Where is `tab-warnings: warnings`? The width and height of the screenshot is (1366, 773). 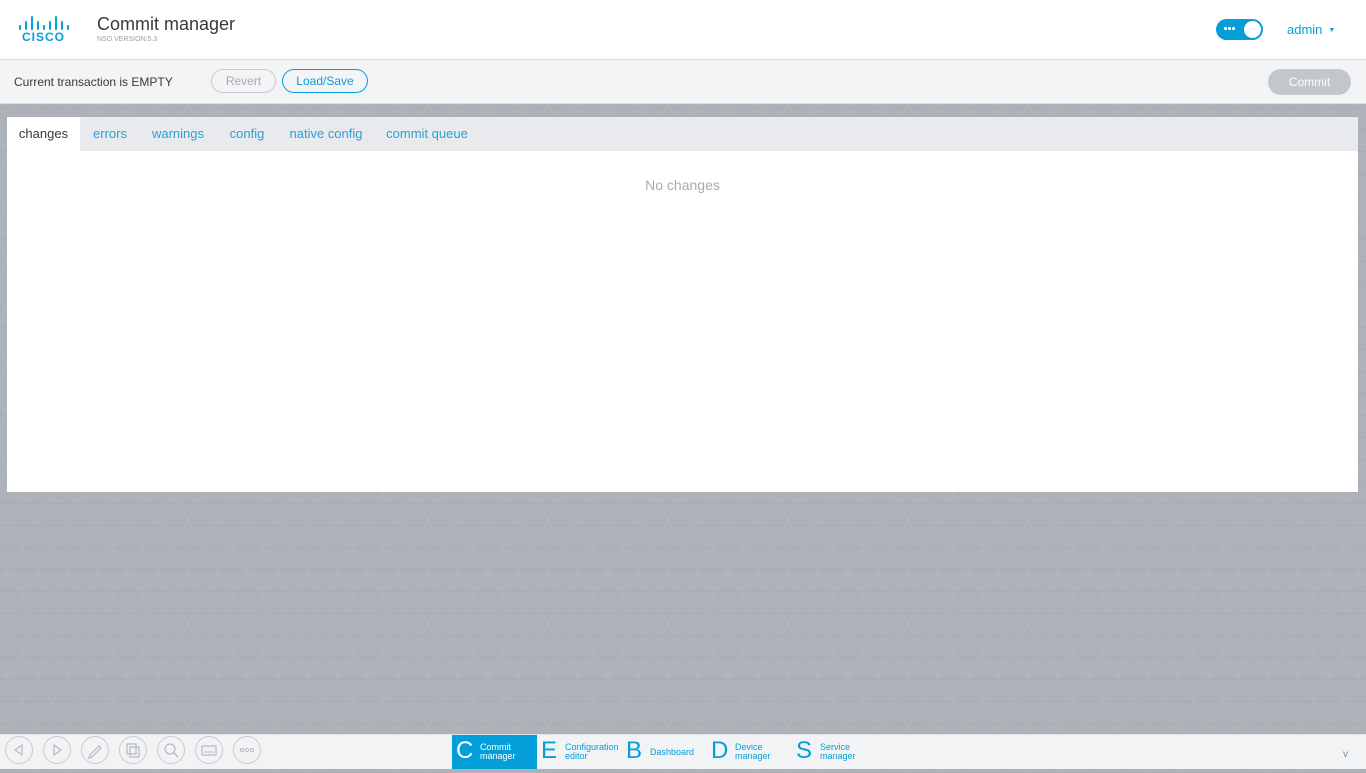 tab-warnings: warnings is located at coordinates (178, 134).